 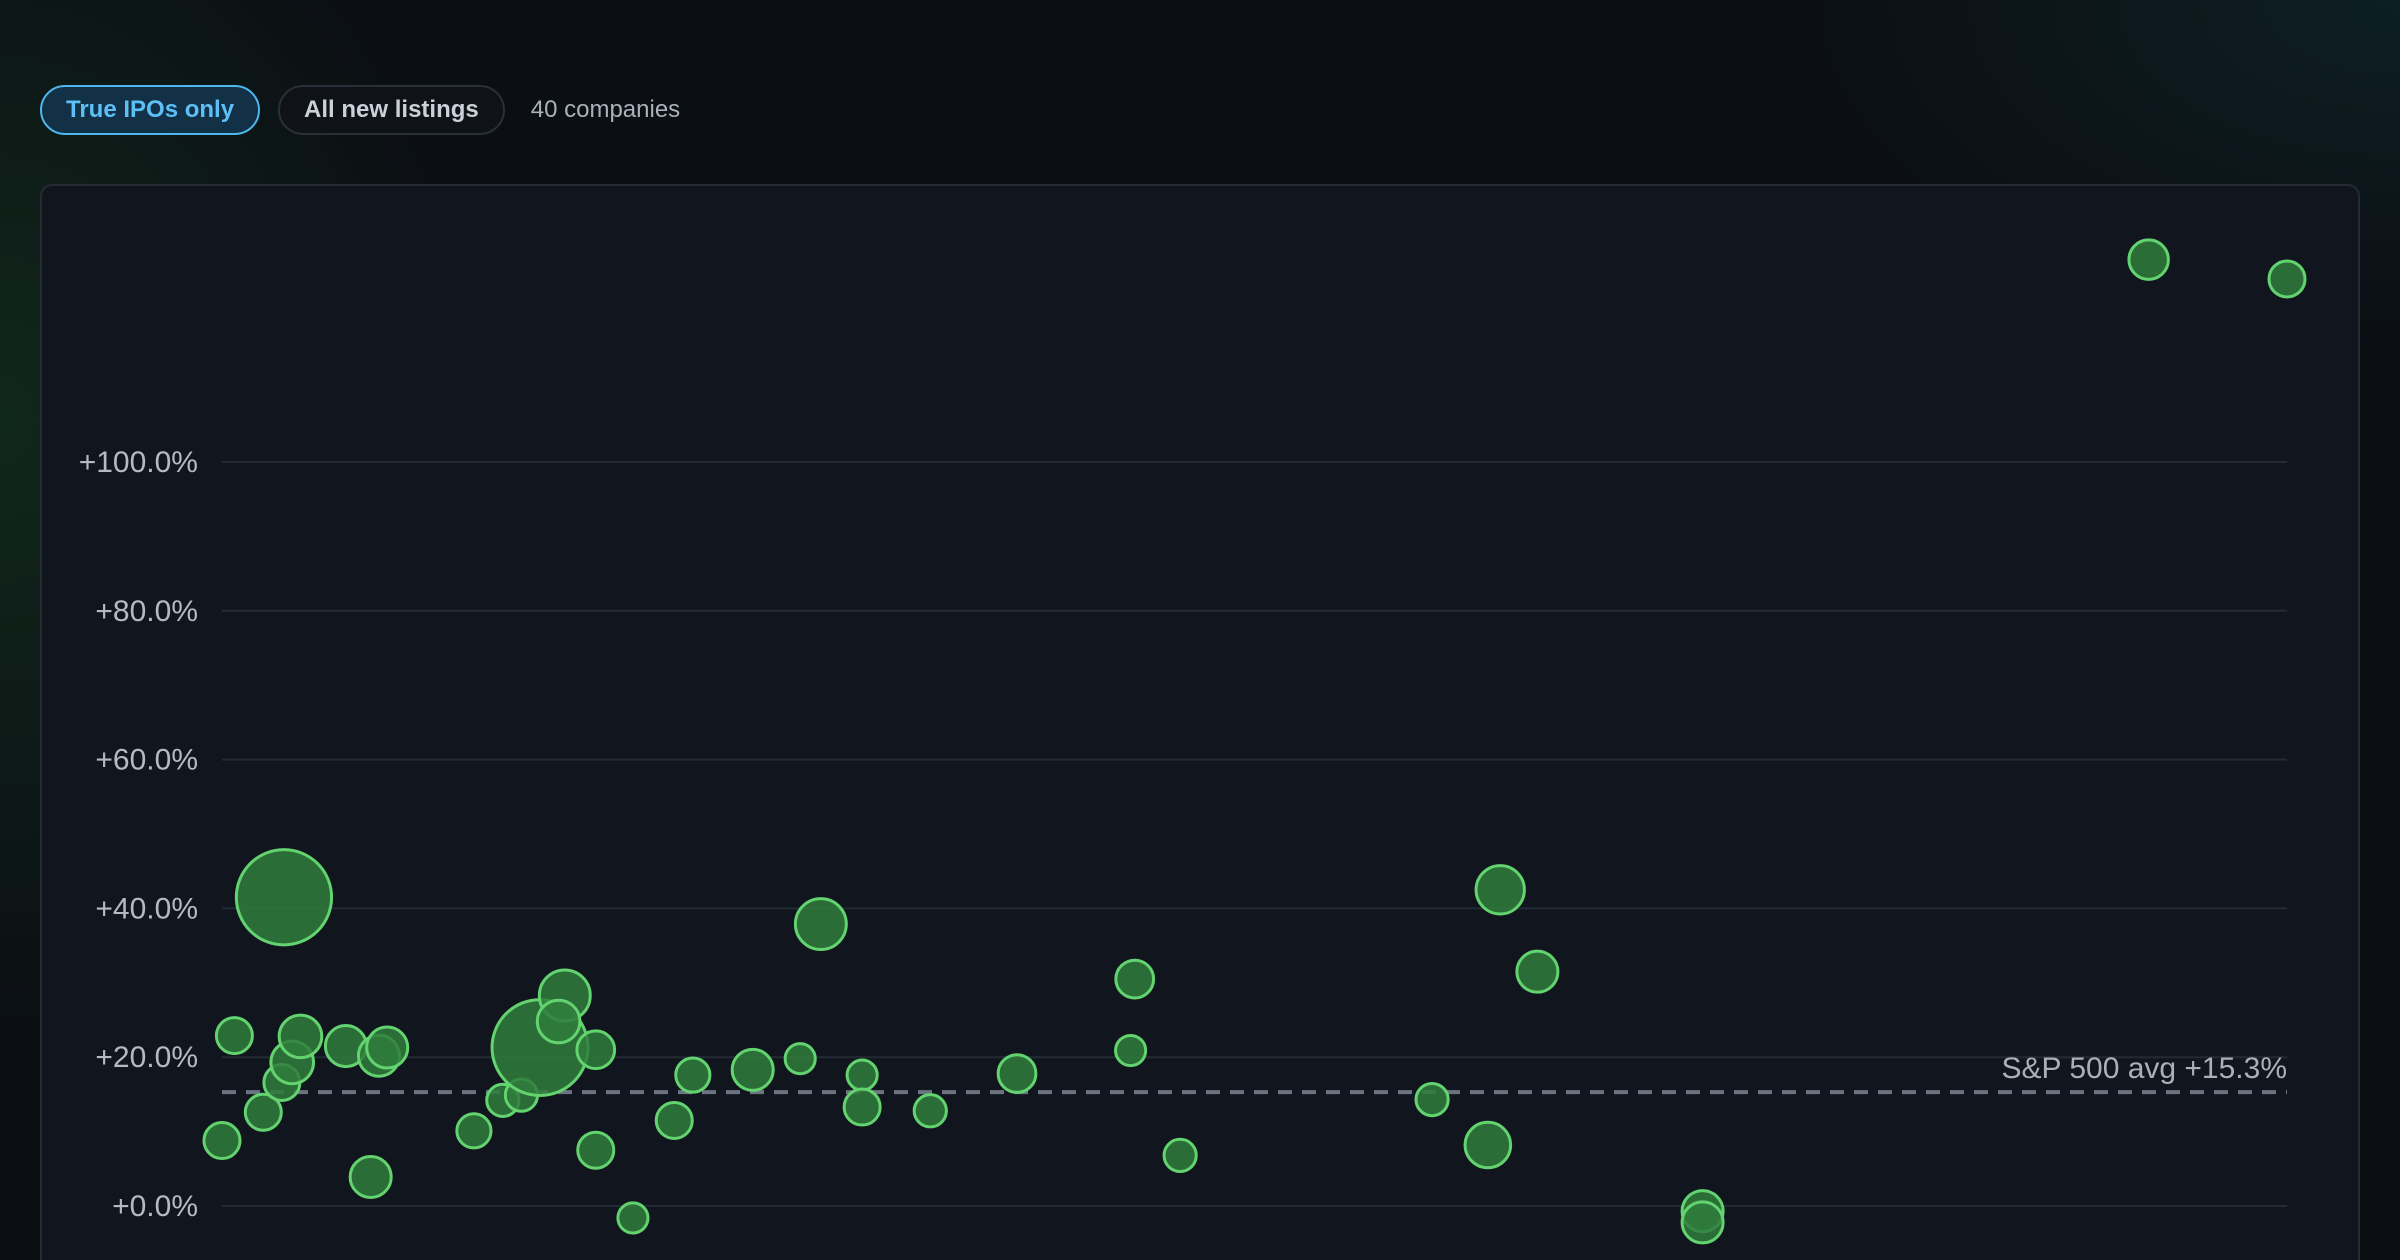 I want to click on true-ipos-only-button: True IPOs only, so click(x=150, y=110).